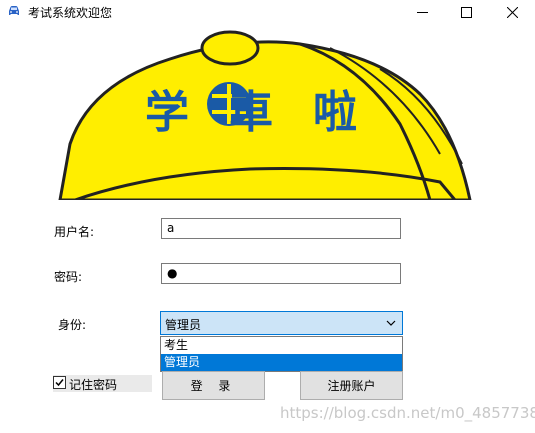 This screenshot has width=535, height=433. Describe the element at coordinates (171, 228) in the screenshot. I see `username-value: a` at that location.